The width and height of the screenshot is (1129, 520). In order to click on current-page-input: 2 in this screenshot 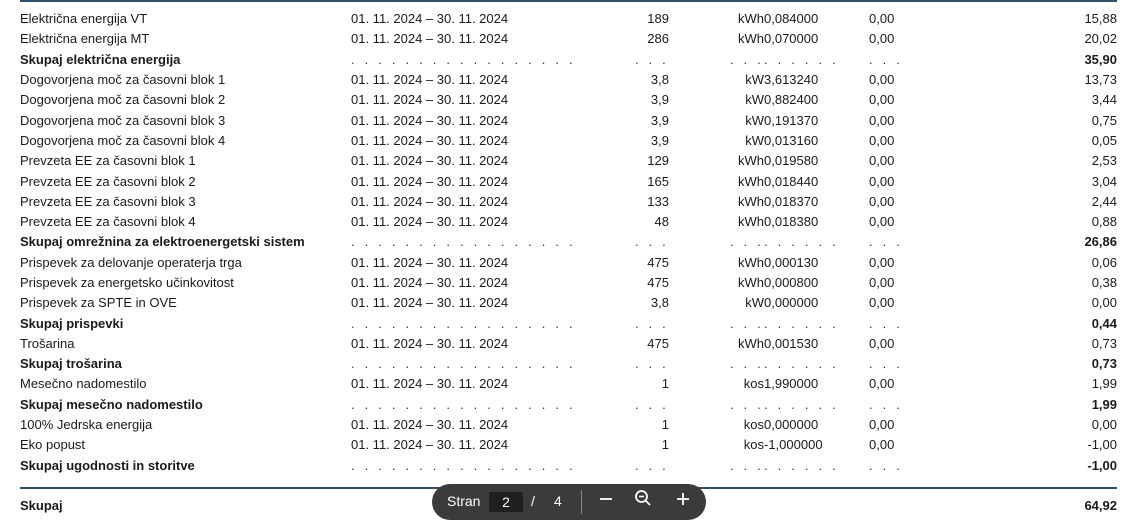, I will do `click(506, 502)`.